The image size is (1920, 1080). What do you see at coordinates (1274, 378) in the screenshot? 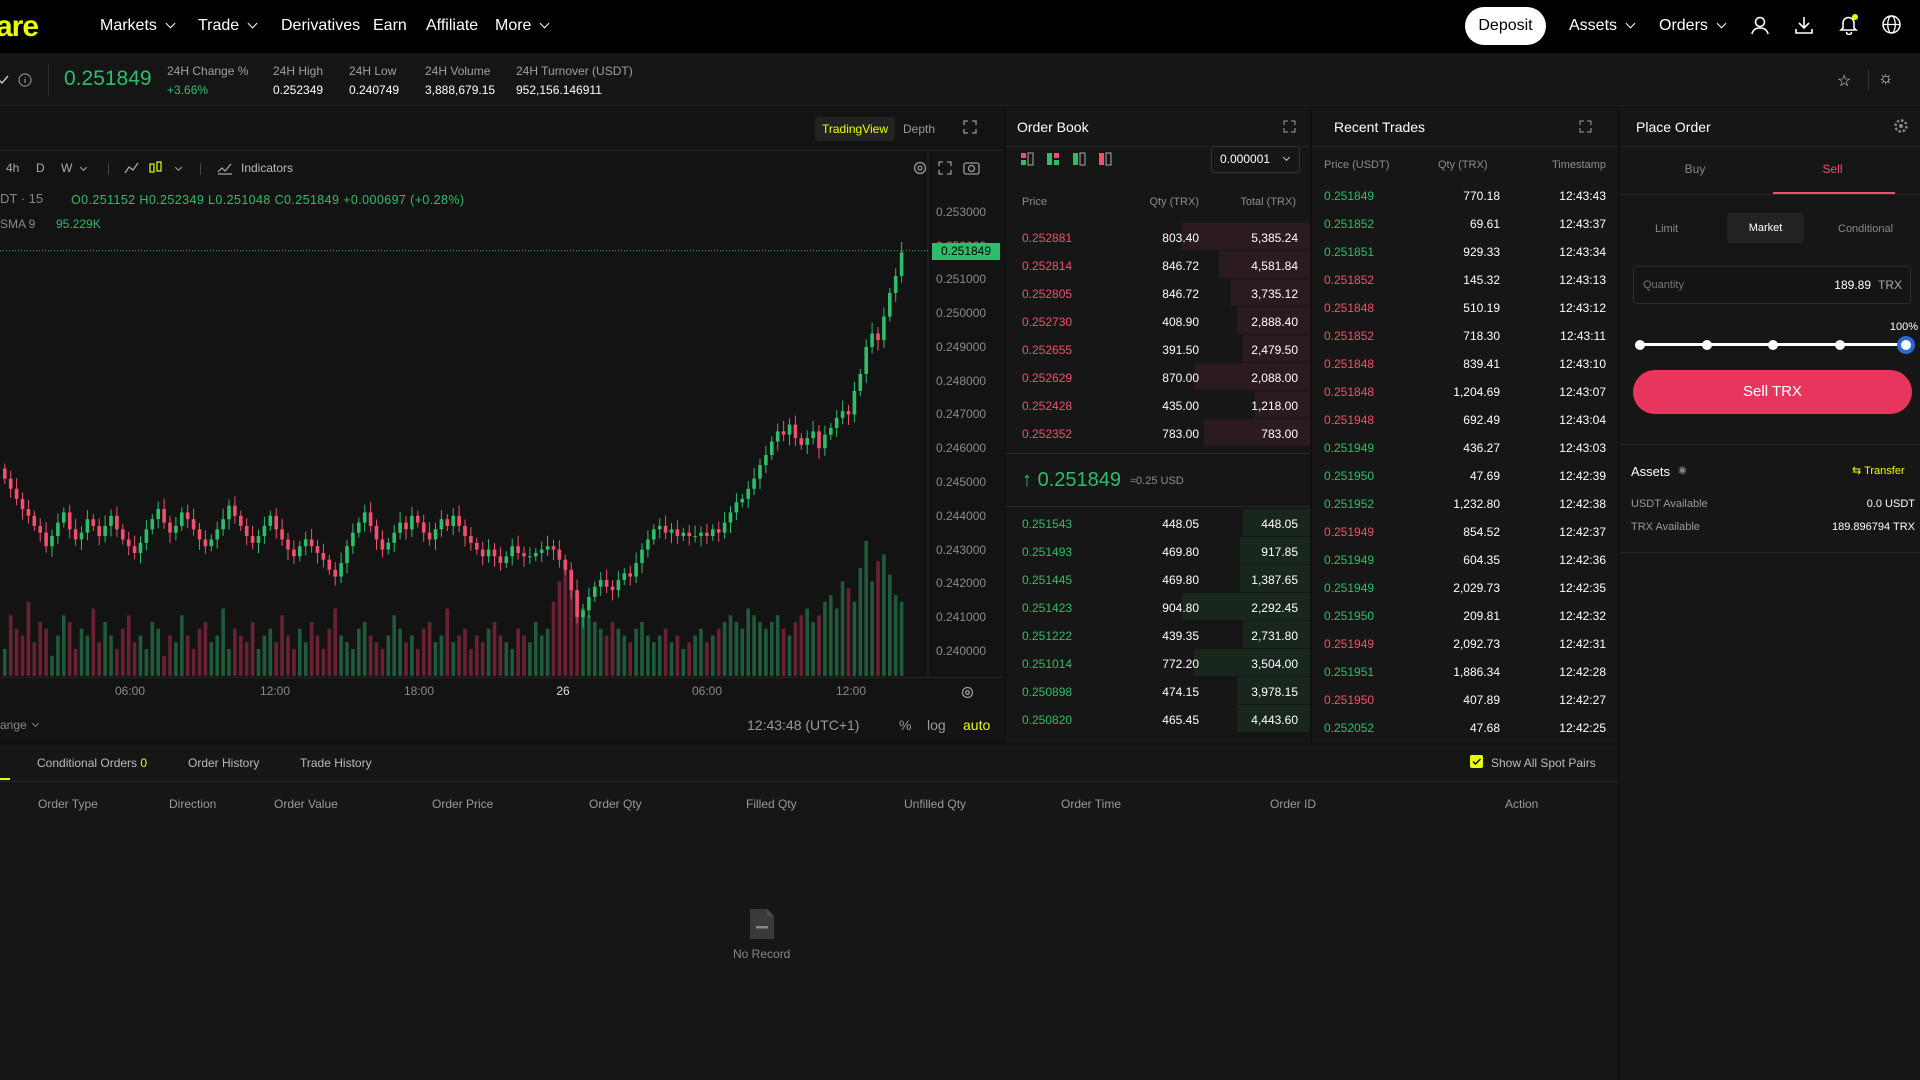
I see `ask-total: 2,088.00` at bounding box center [1274, 378].